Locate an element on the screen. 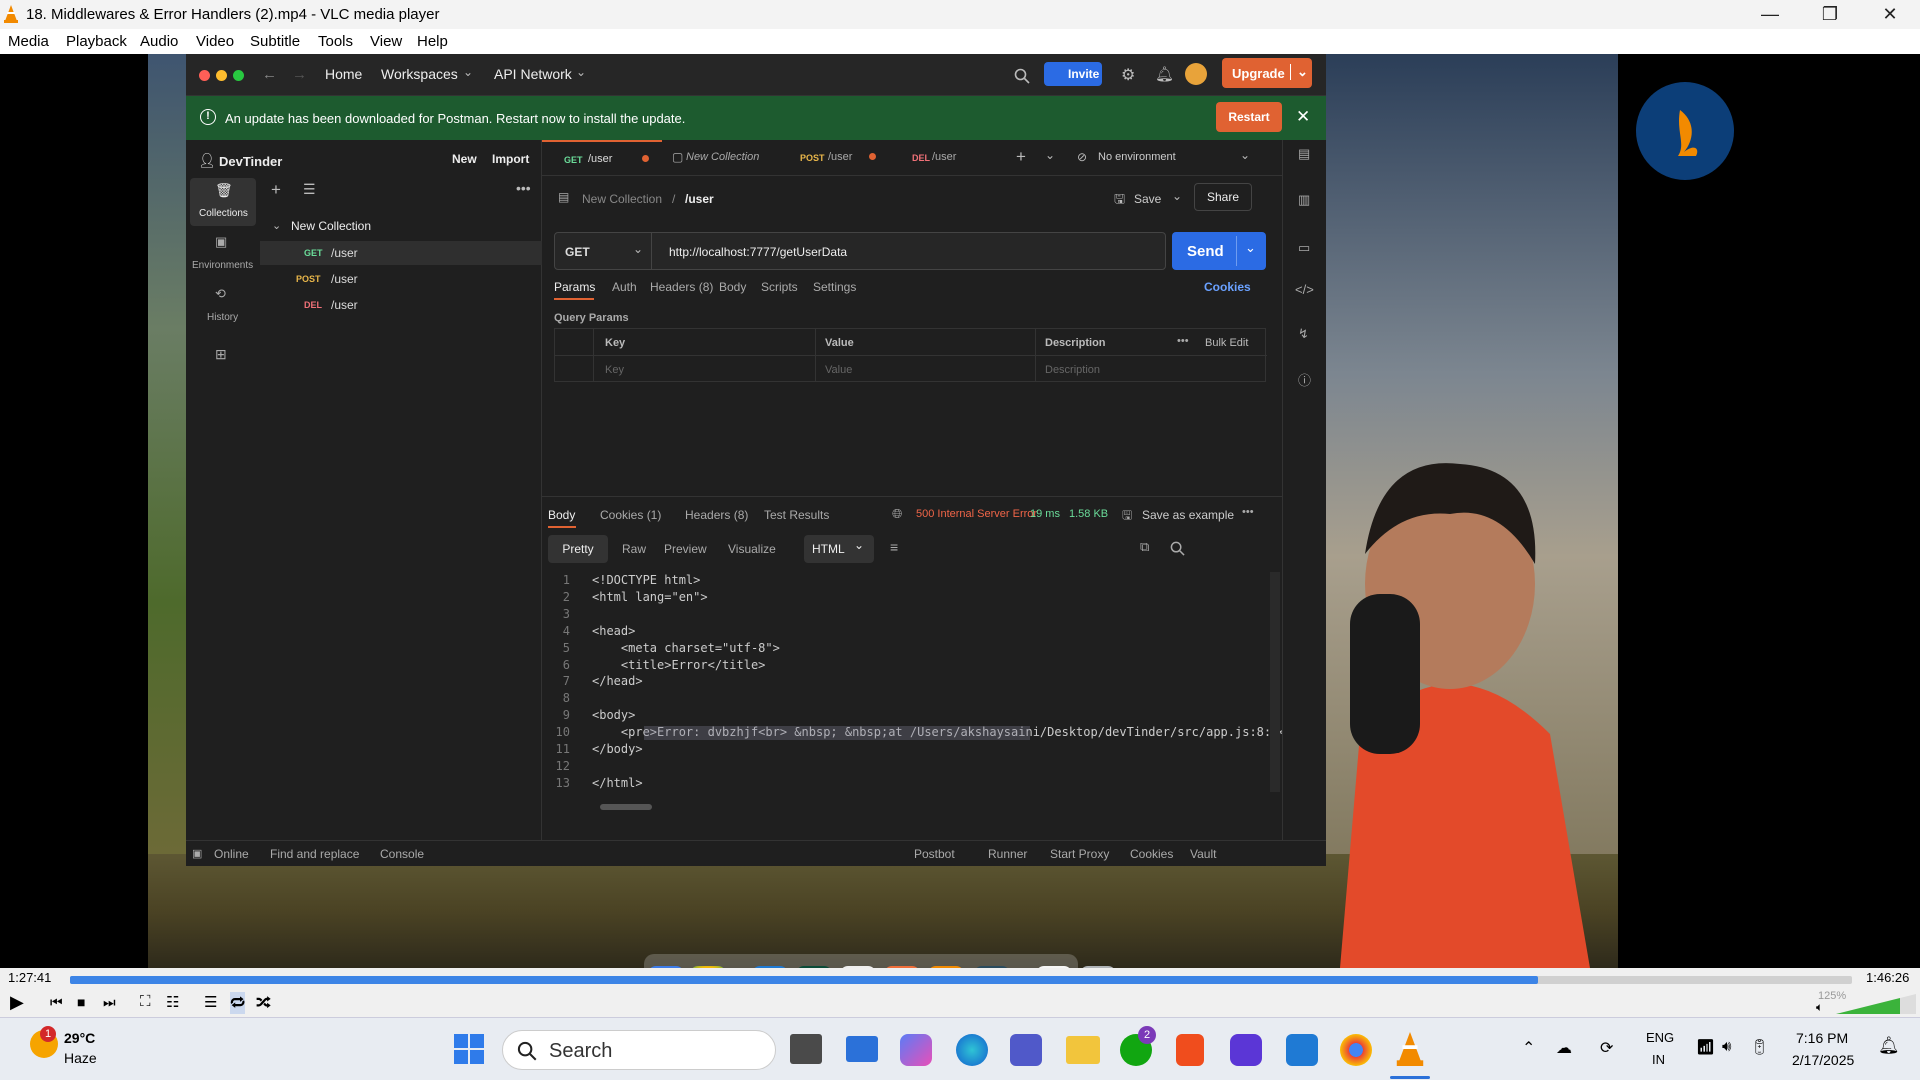  description-input: Description is located at coordinates (1072, 370).